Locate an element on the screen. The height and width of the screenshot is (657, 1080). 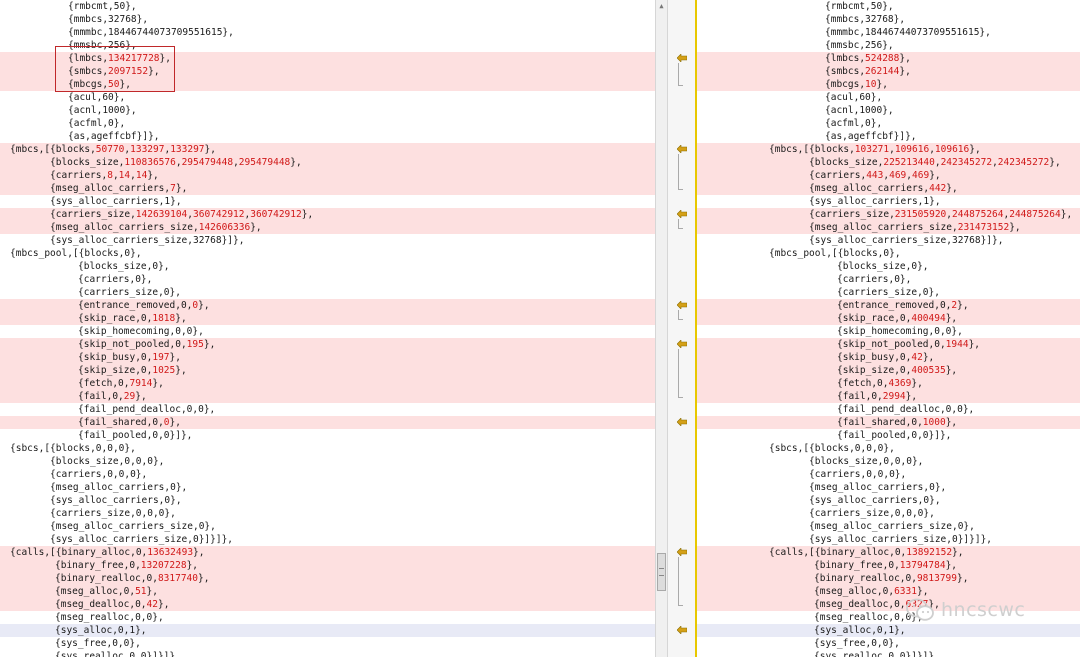
diff-line: {mbcs,[{blocks,103271,109616,109616}, is located at coordinates (888, 149).